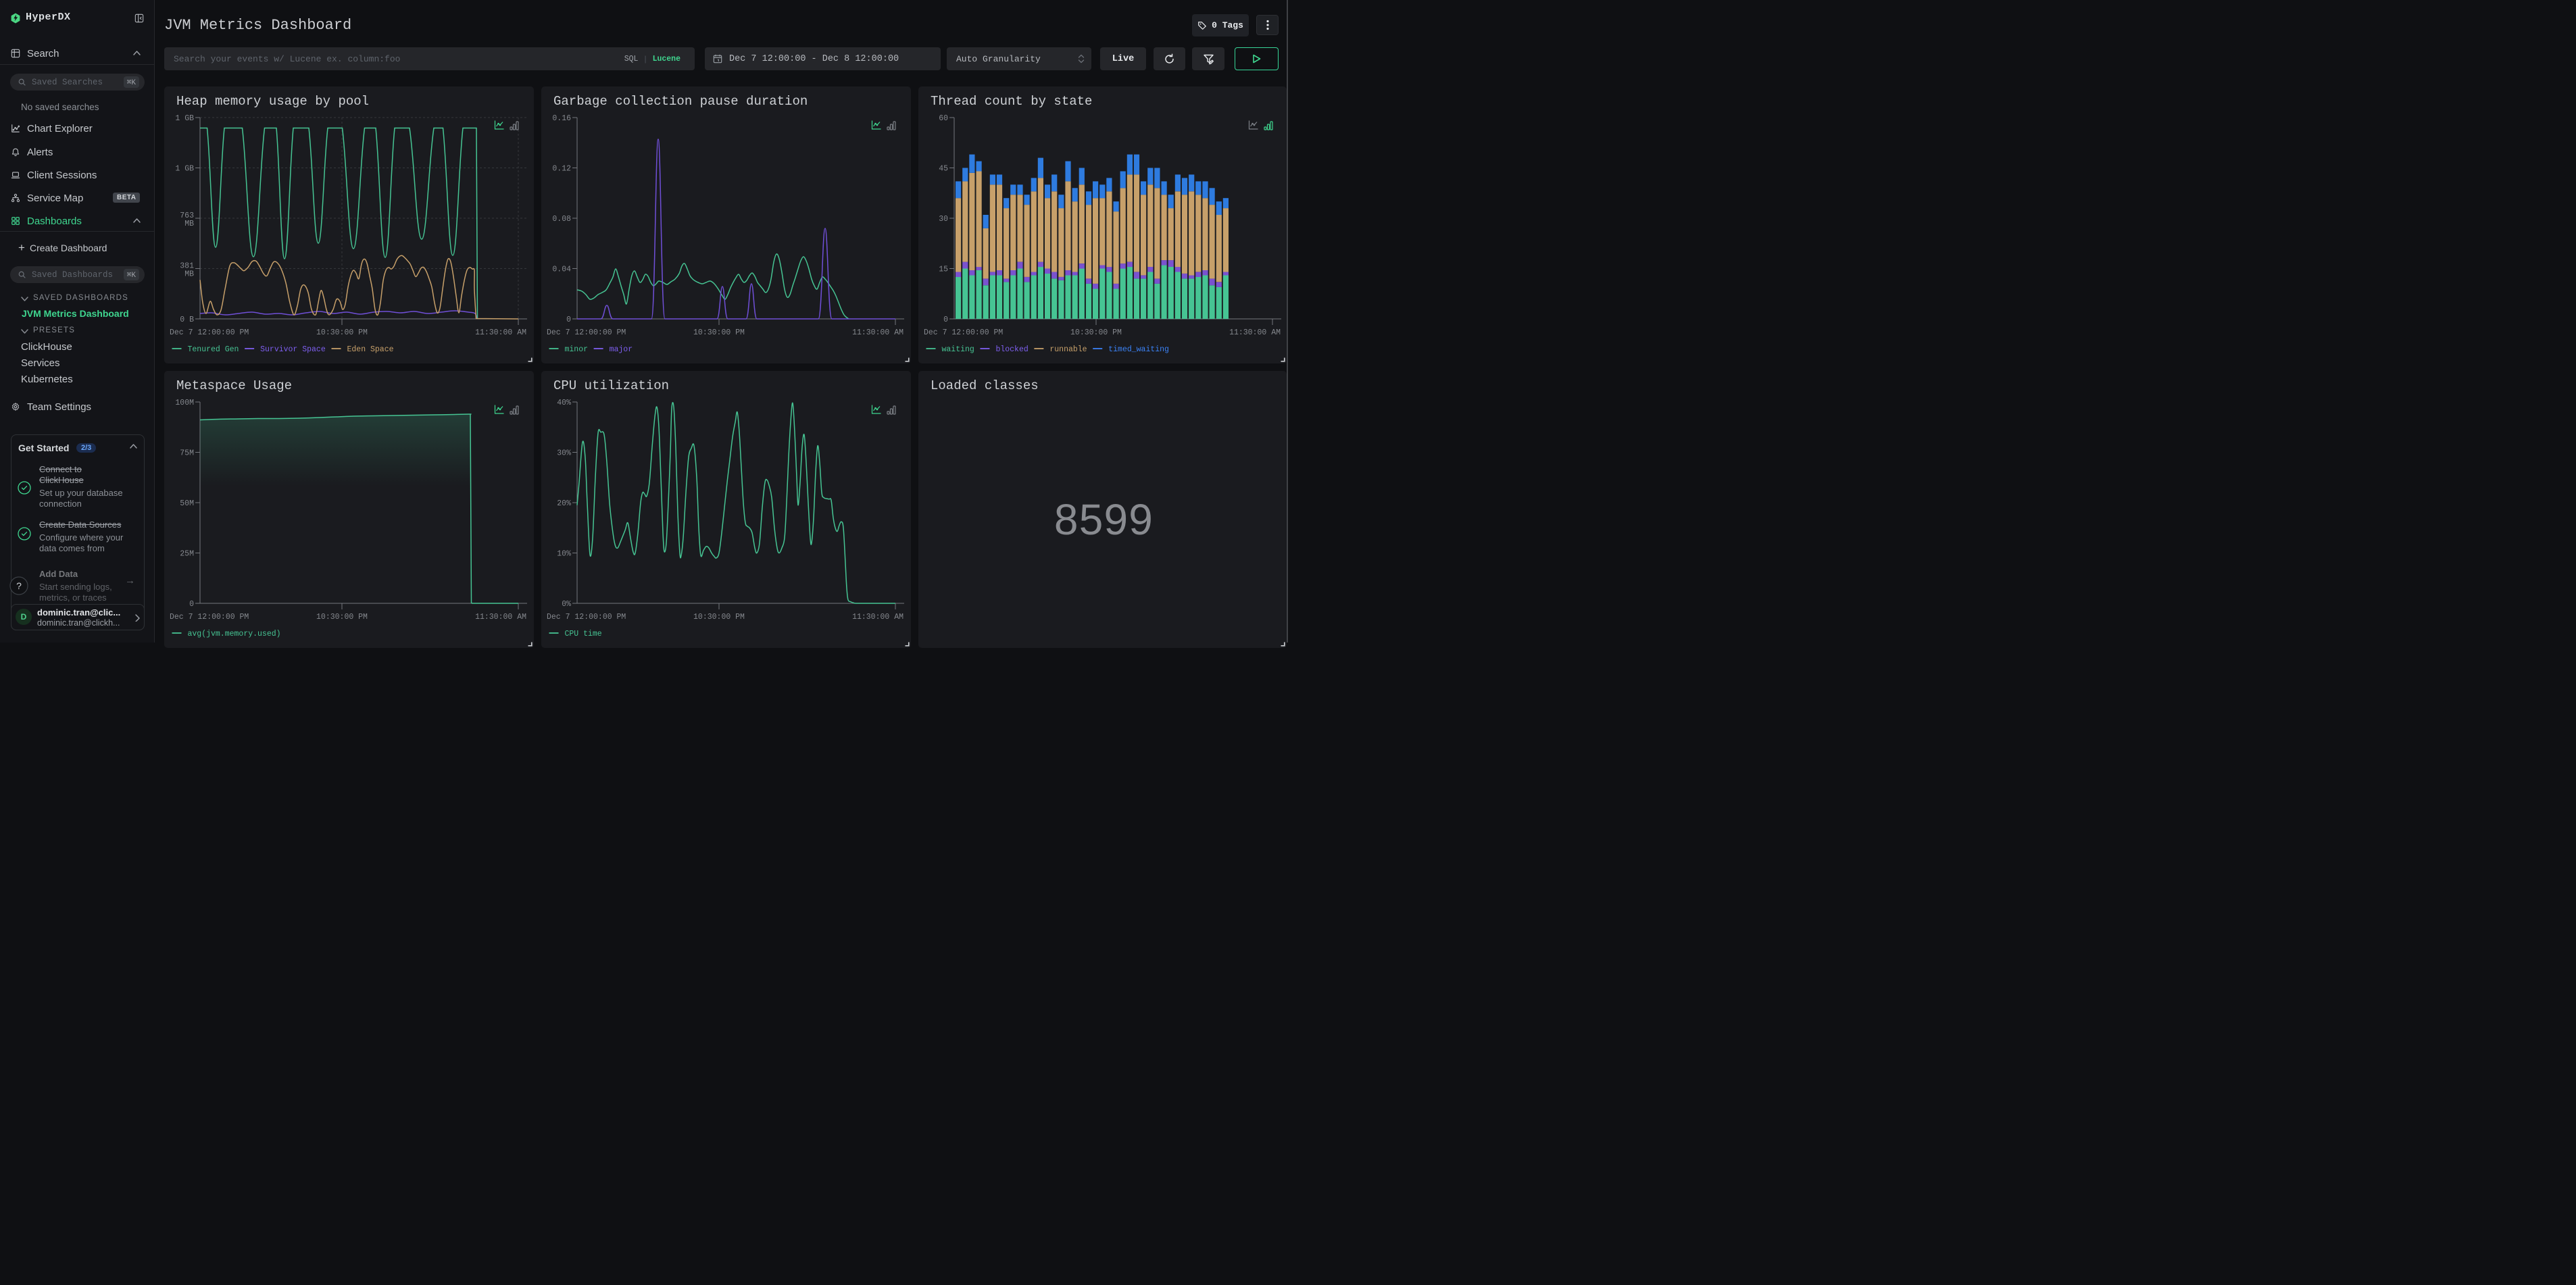 The image size is (2576, 1285). I want to click on svg-text: timed_waiting, so click(1139, 349).